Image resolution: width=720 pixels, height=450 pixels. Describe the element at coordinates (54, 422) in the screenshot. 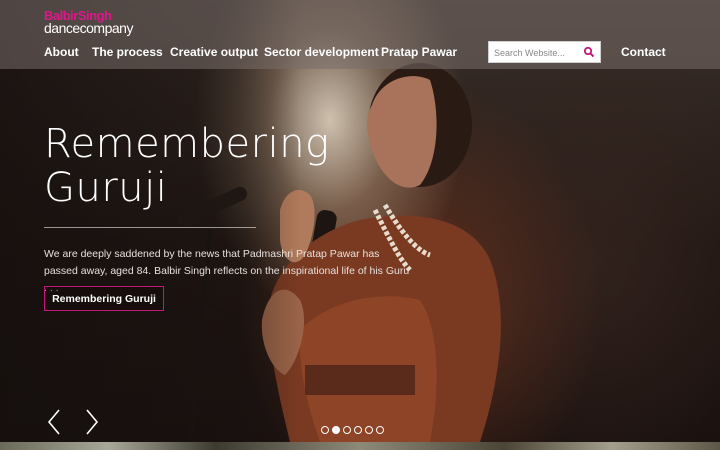

I see `chevron-left-icon` at that location.